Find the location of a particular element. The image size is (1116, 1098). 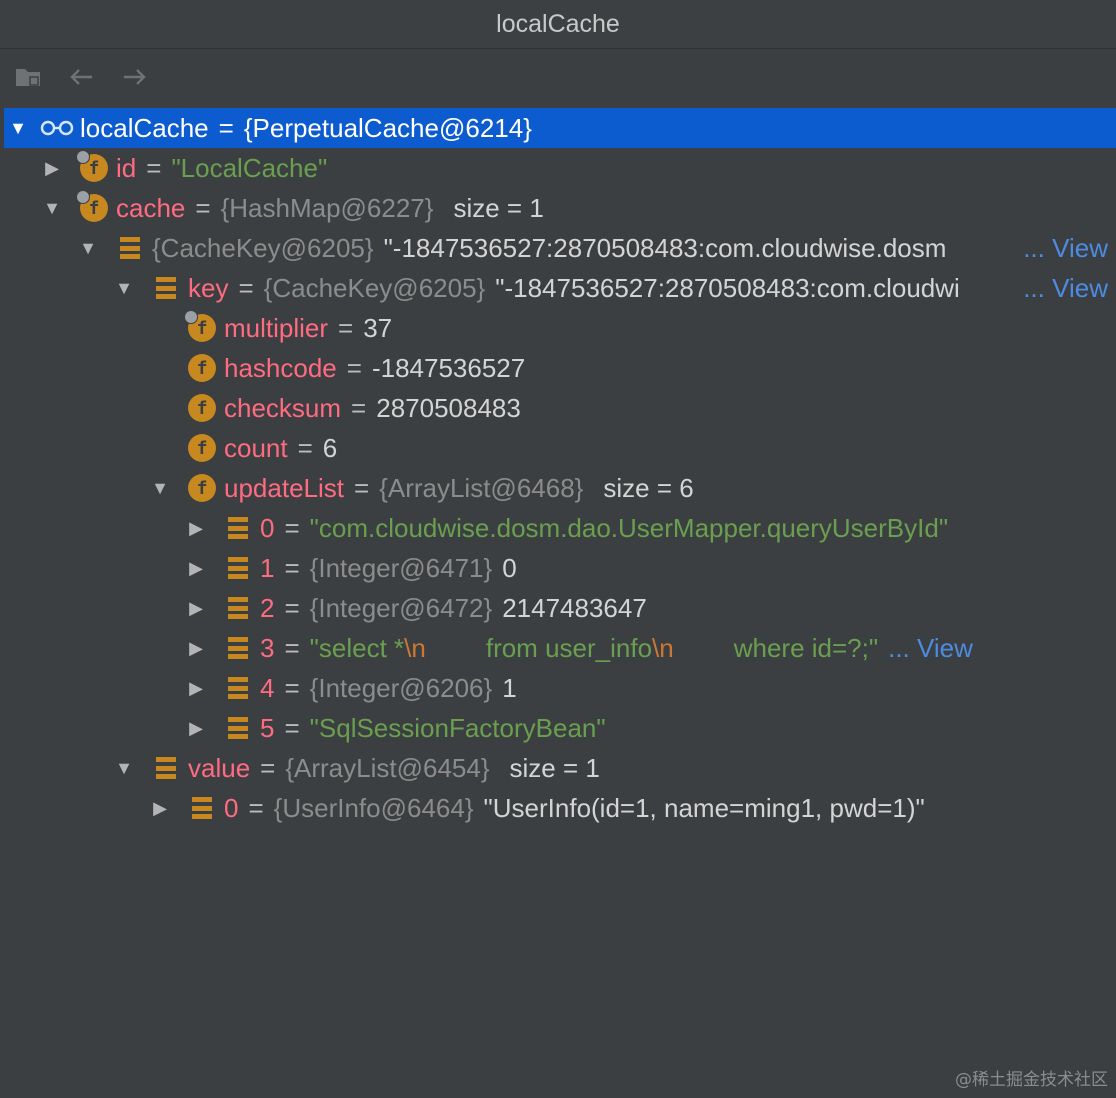

object-ref: {Integer@6206} is located at coordinates (401, 687).